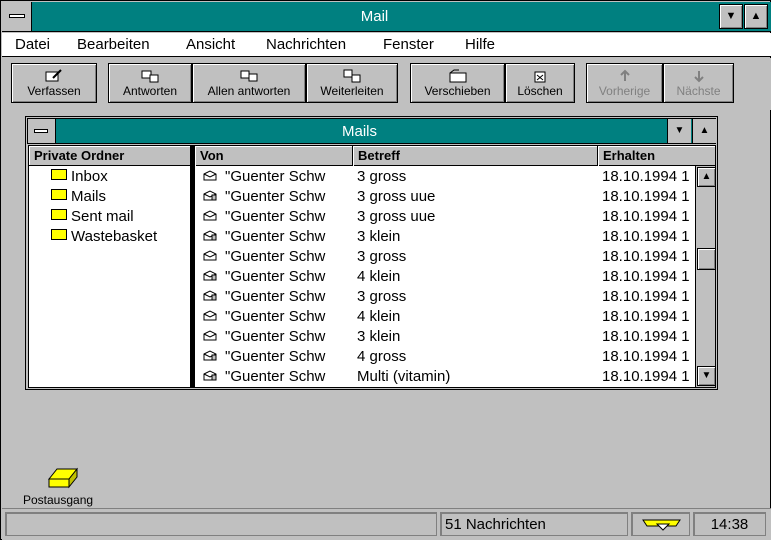 The height and width of the screenshot is (540, 771). I want to click on move-label: Verschieben, so click(457, 91).